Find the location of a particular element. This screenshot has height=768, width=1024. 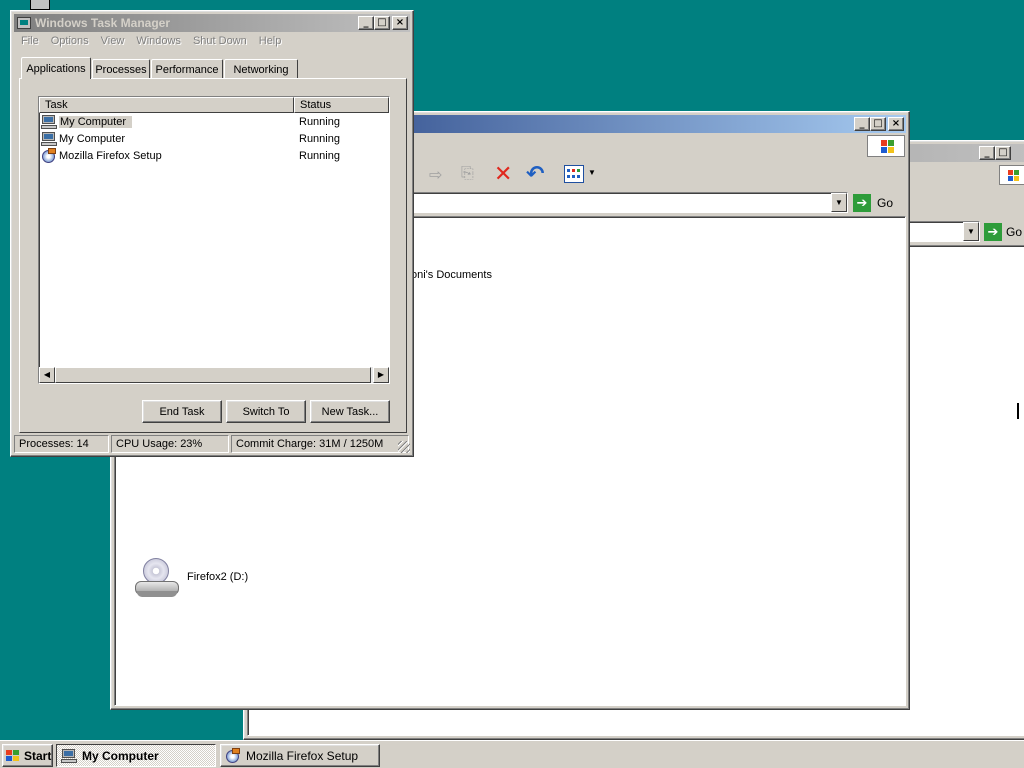

views-dropdown-icon: ▼ is located at coordinates (592, 172).